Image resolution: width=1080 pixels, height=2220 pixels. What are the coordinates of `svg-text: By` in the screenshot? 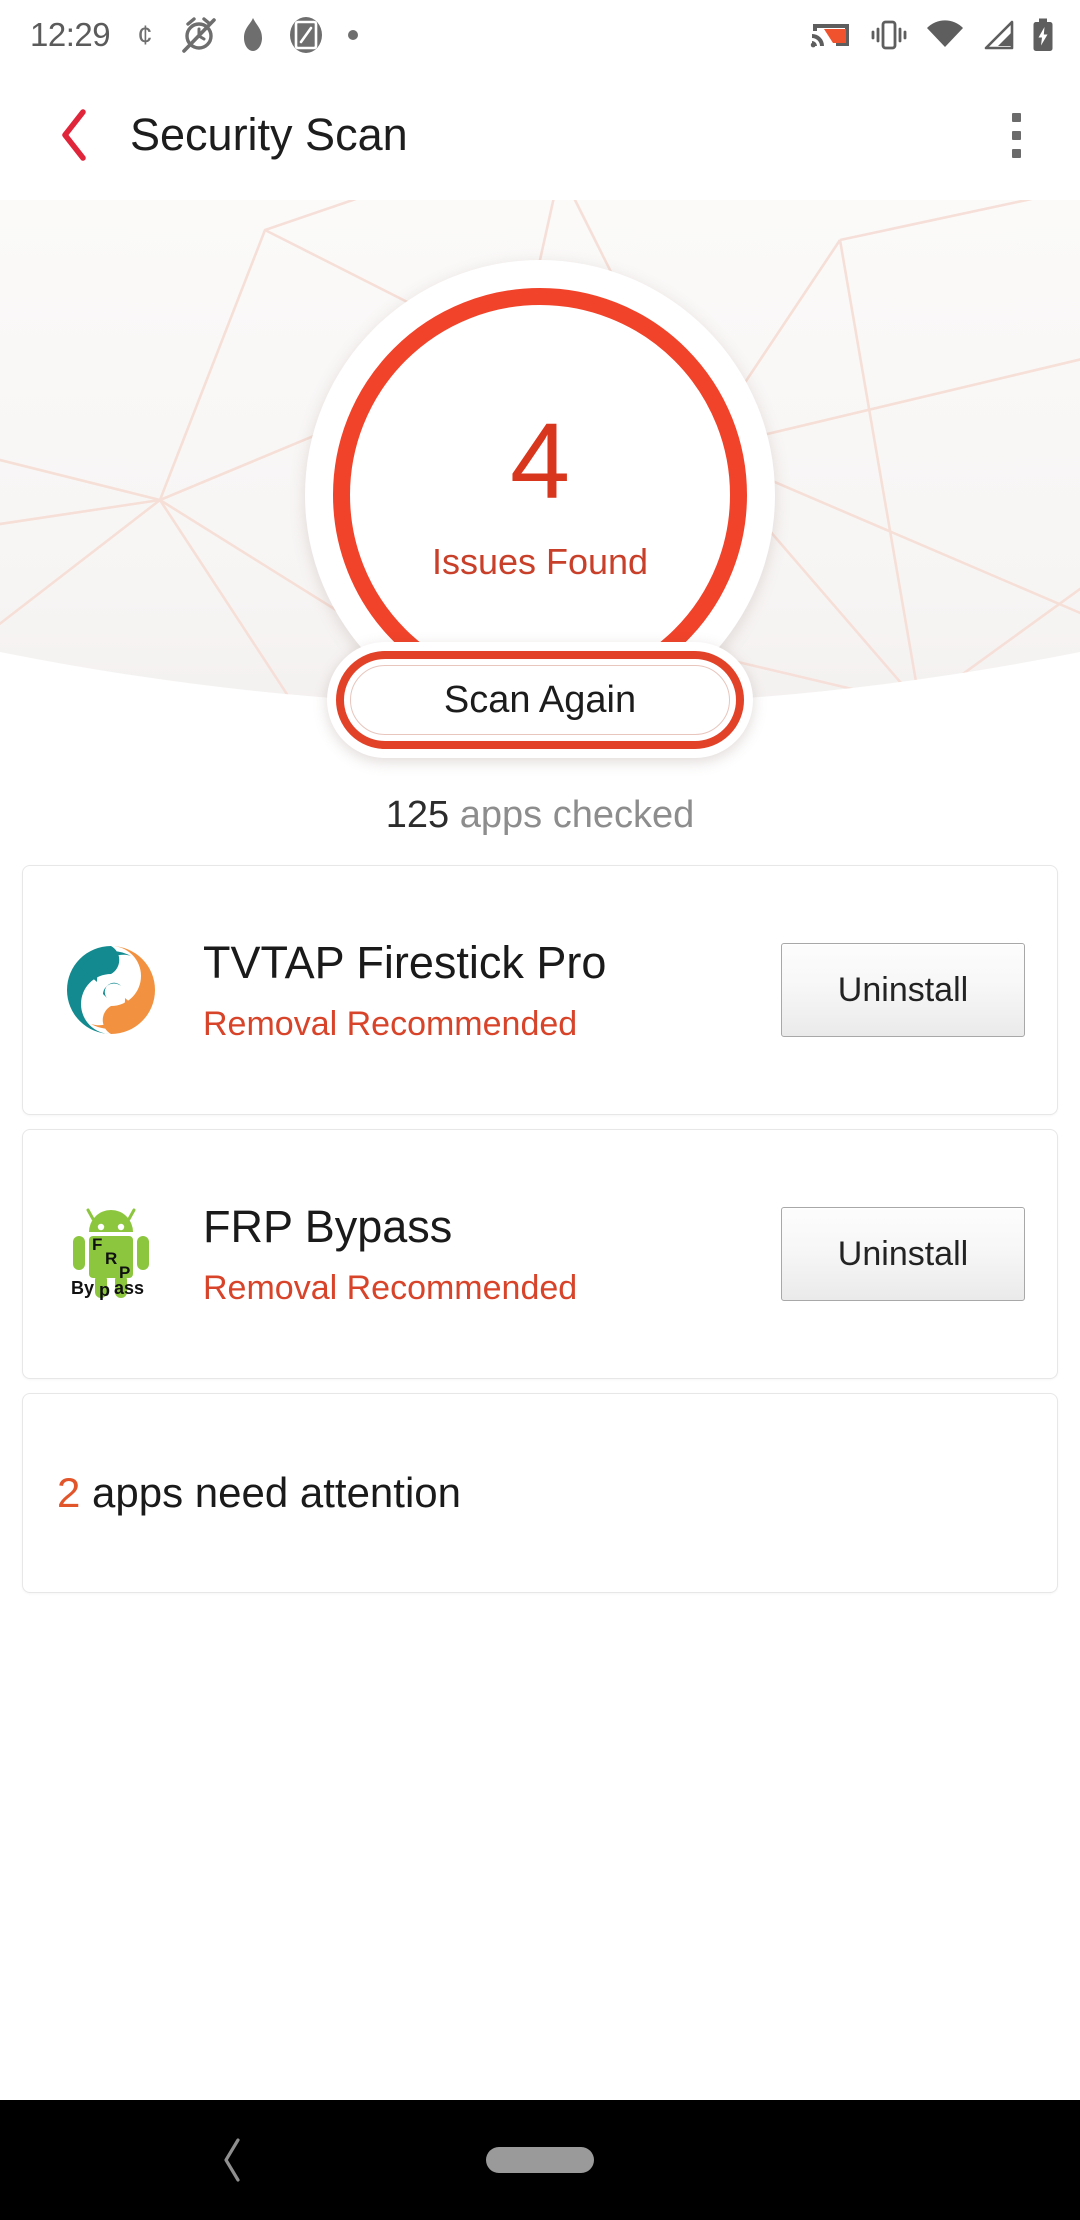 It's located at (82, 1288).